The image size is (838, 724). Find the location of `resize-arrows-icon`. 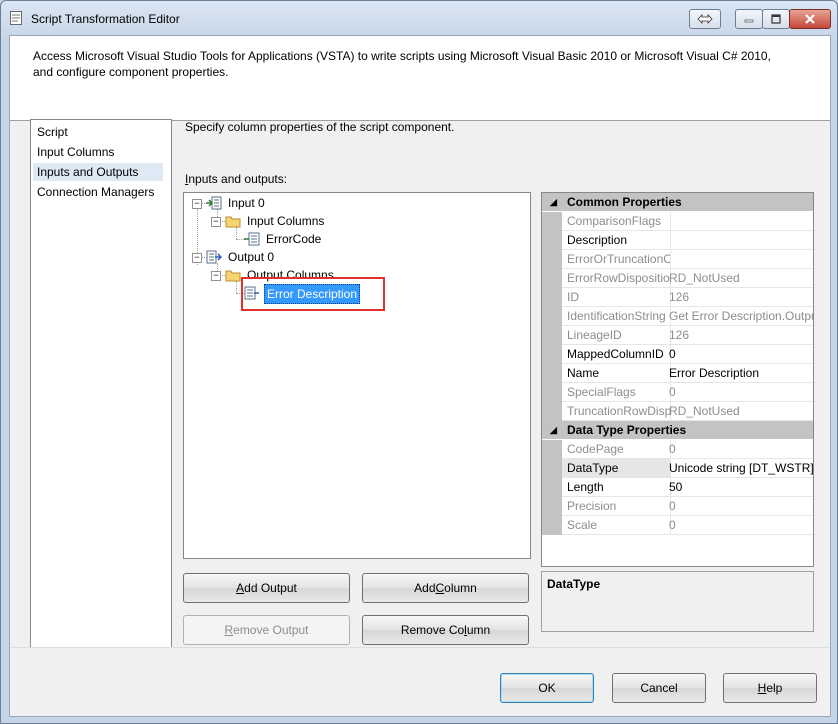

resize-arrows-icon is located at coordinates (705, 19).